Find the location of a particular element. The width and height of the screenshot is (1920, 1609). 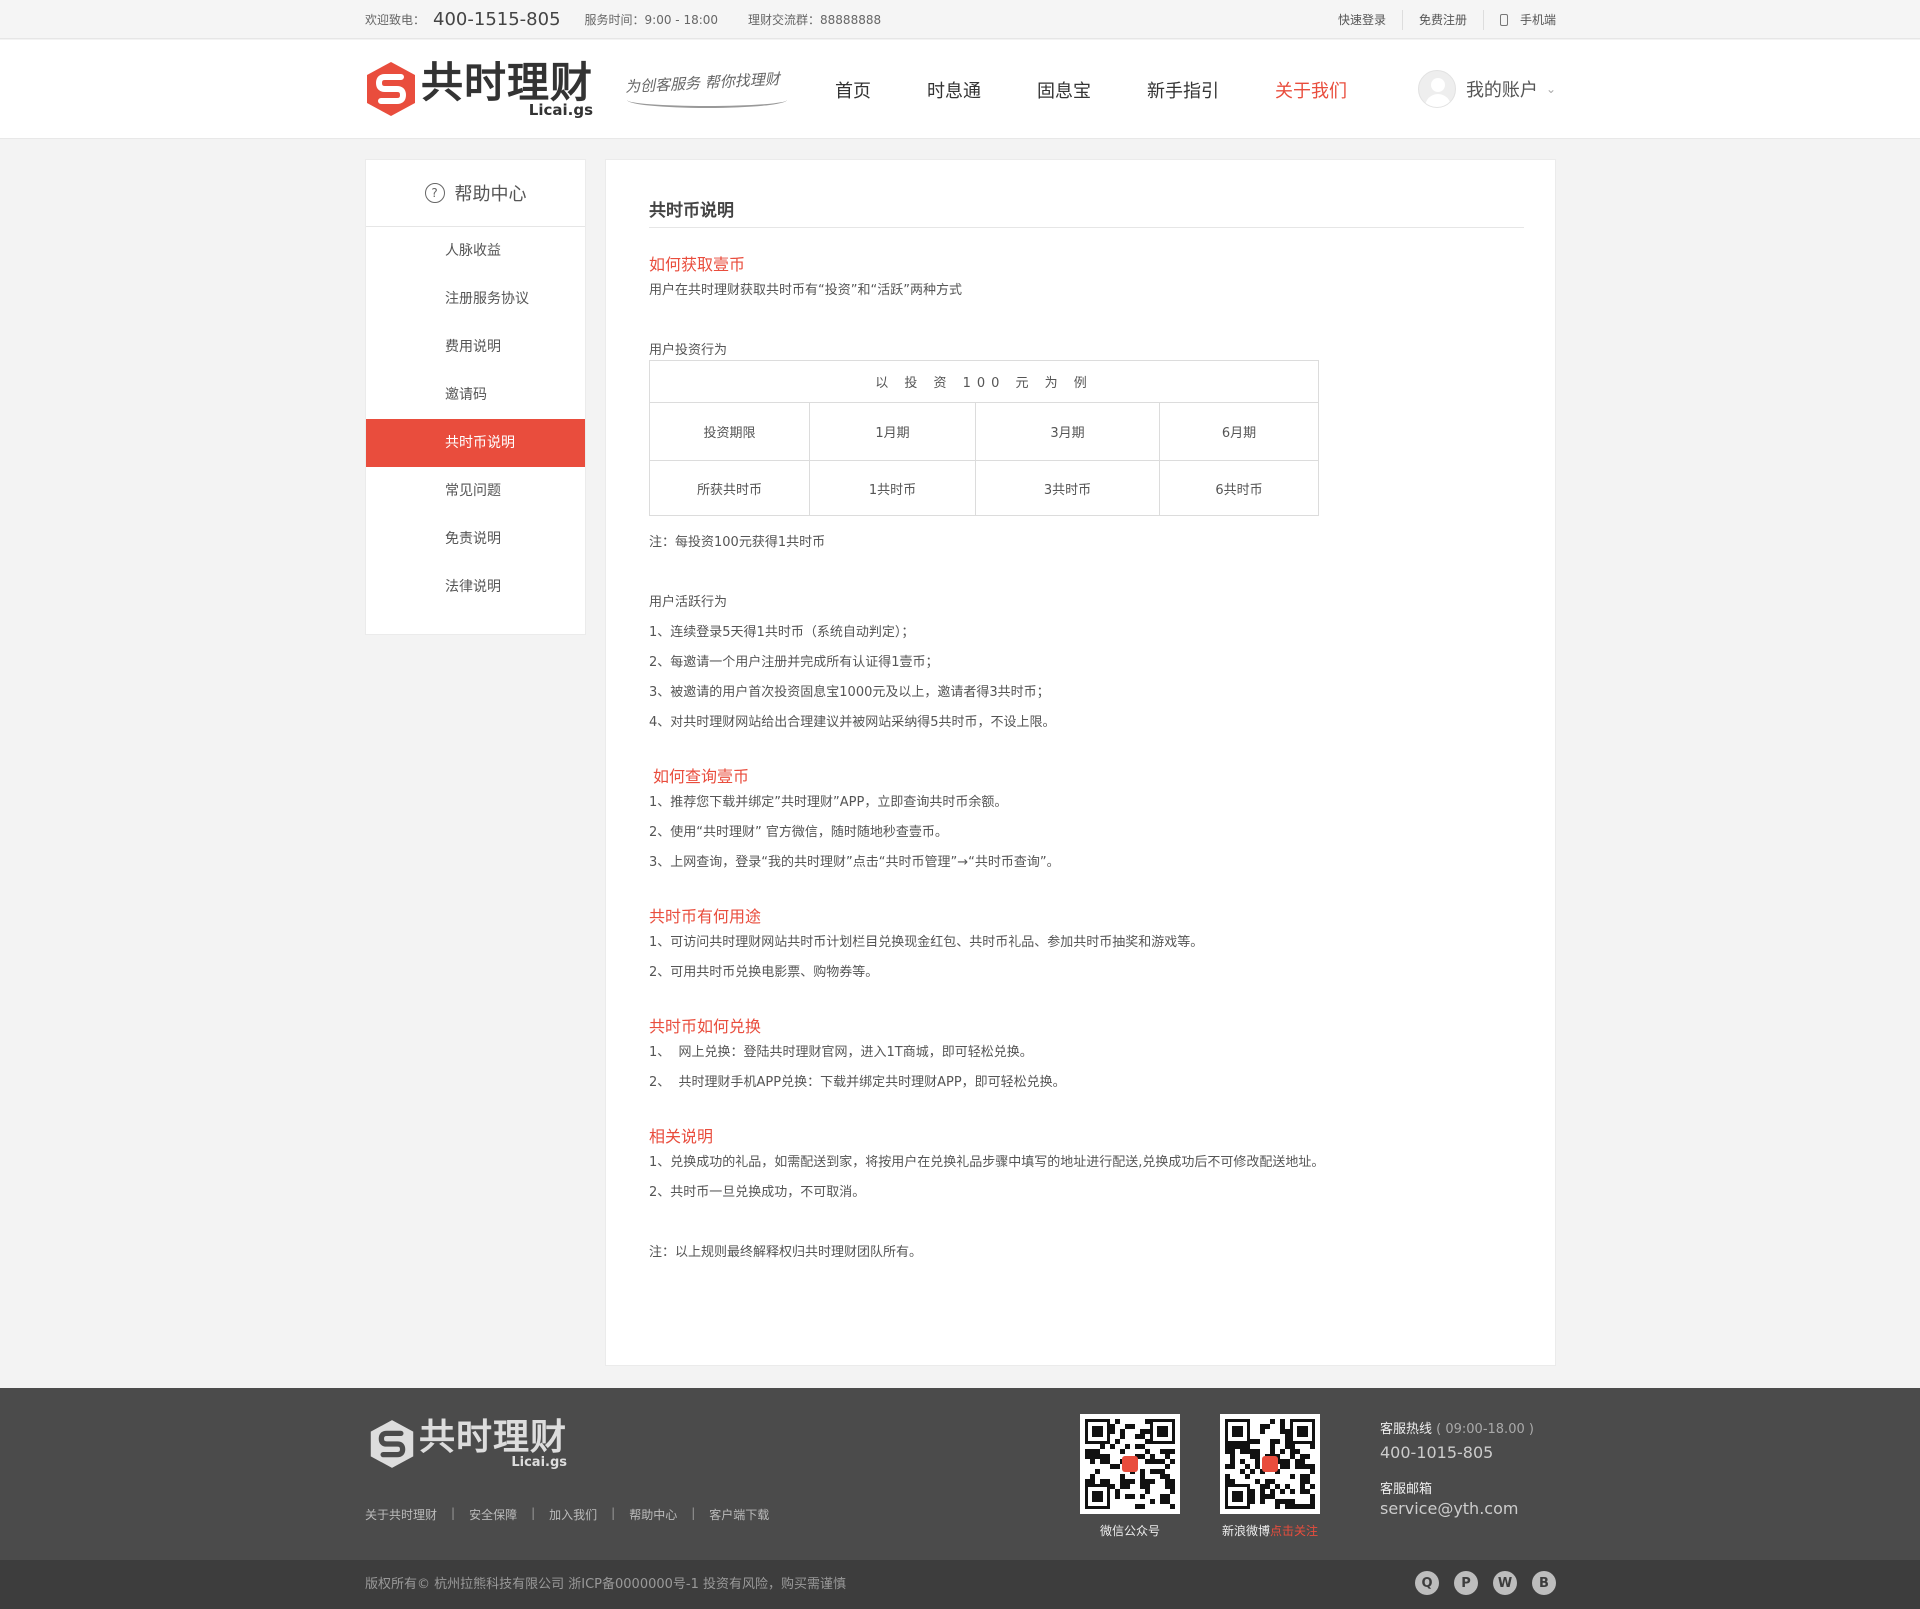

list-item: 2、 共时理财手机APP兑换：下载并绑定共时理财APP，即可轻松兑换。 is located at coordinates (857, 1082).